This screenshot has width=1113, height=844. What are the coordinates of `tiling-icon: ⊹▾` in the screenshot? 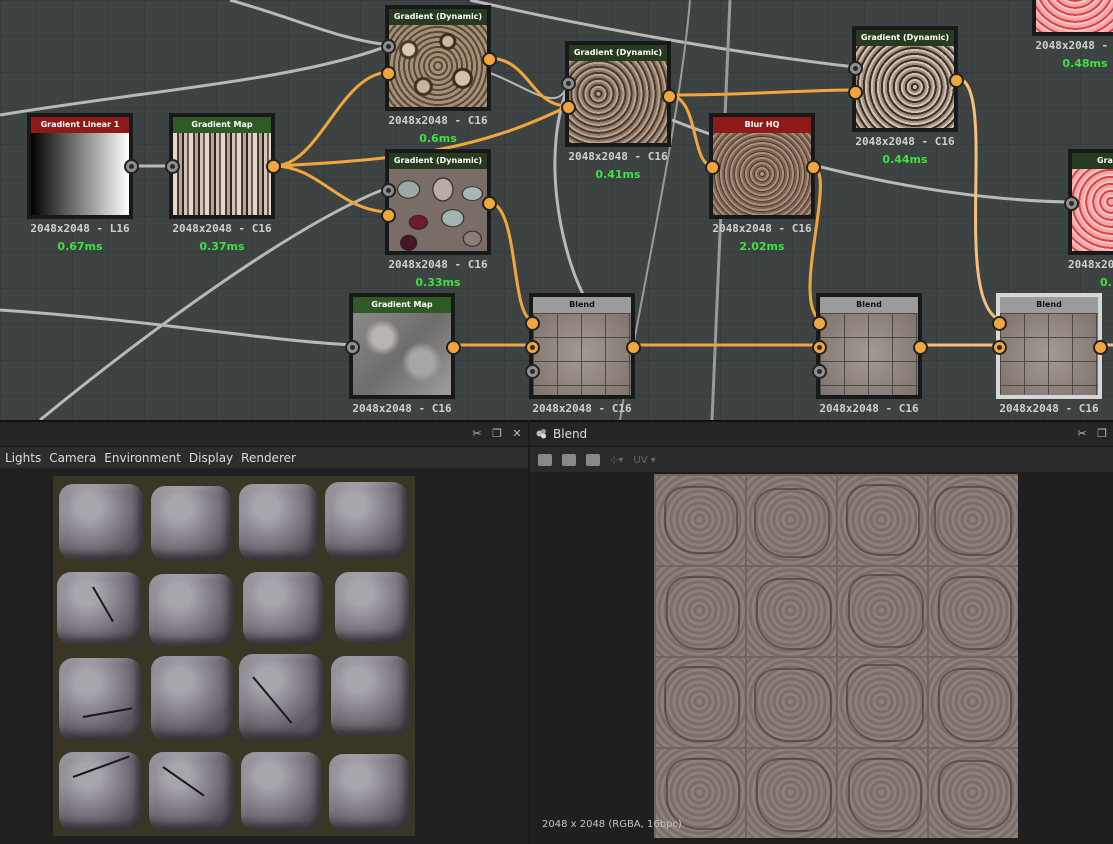 It's located at (616, 460).